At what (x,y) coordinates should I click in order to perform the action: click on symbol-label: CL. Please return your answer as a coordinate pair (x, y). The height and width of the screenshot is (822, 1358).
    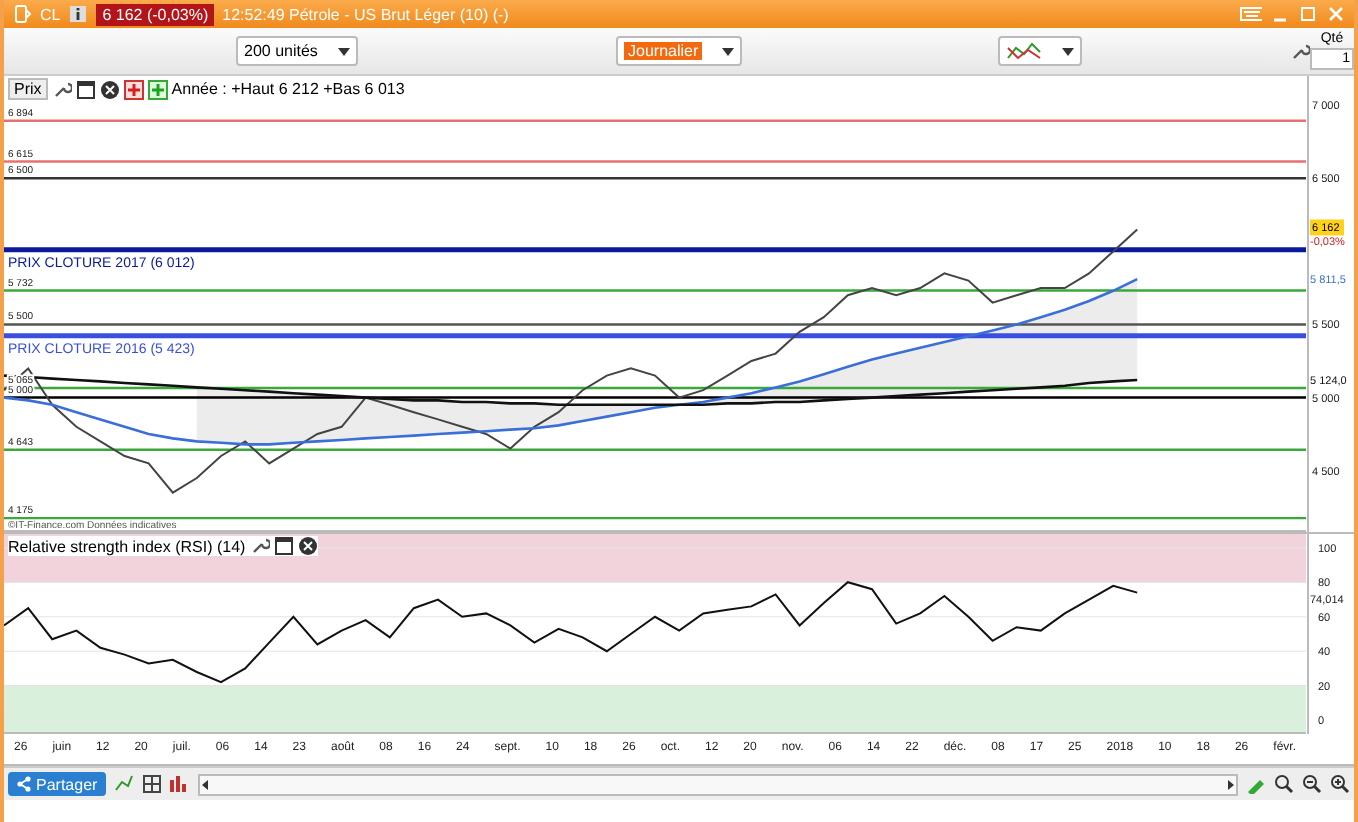
    Looking at the image, I should click on (50, 14).